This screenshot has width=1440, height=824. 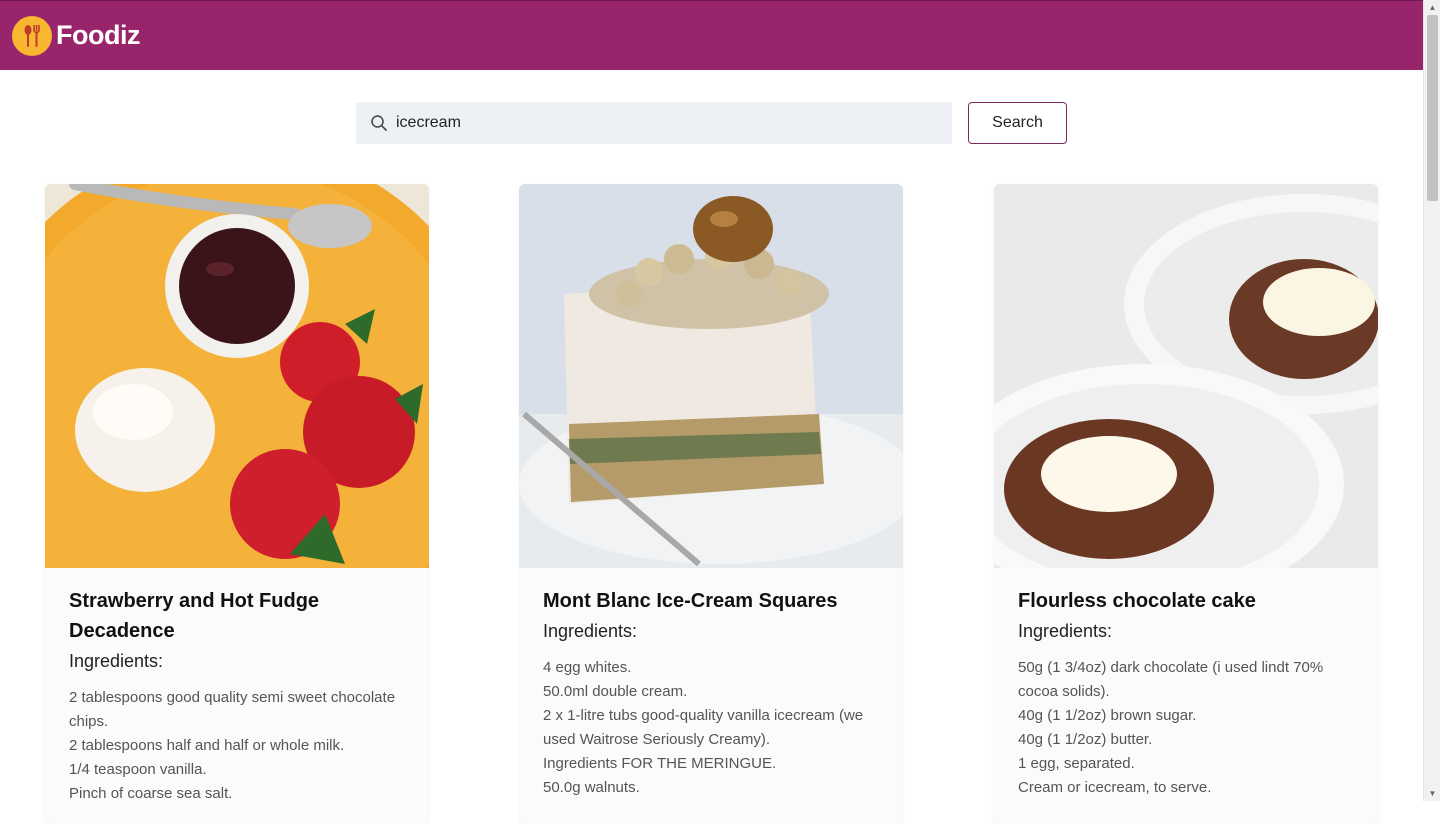 What do you see at coordinates (711, 35) in the screenshot?
I see `top-navbar: Foodiz` at bounding box center [711, 35].